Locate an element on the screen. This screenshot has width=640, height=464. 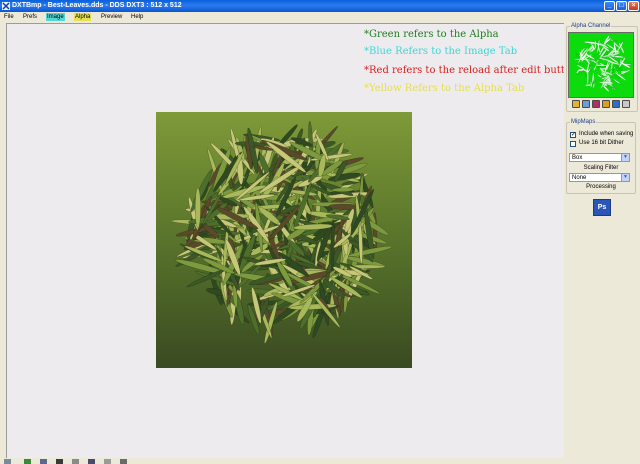
reload-icon is located at coordinates (586, 104).